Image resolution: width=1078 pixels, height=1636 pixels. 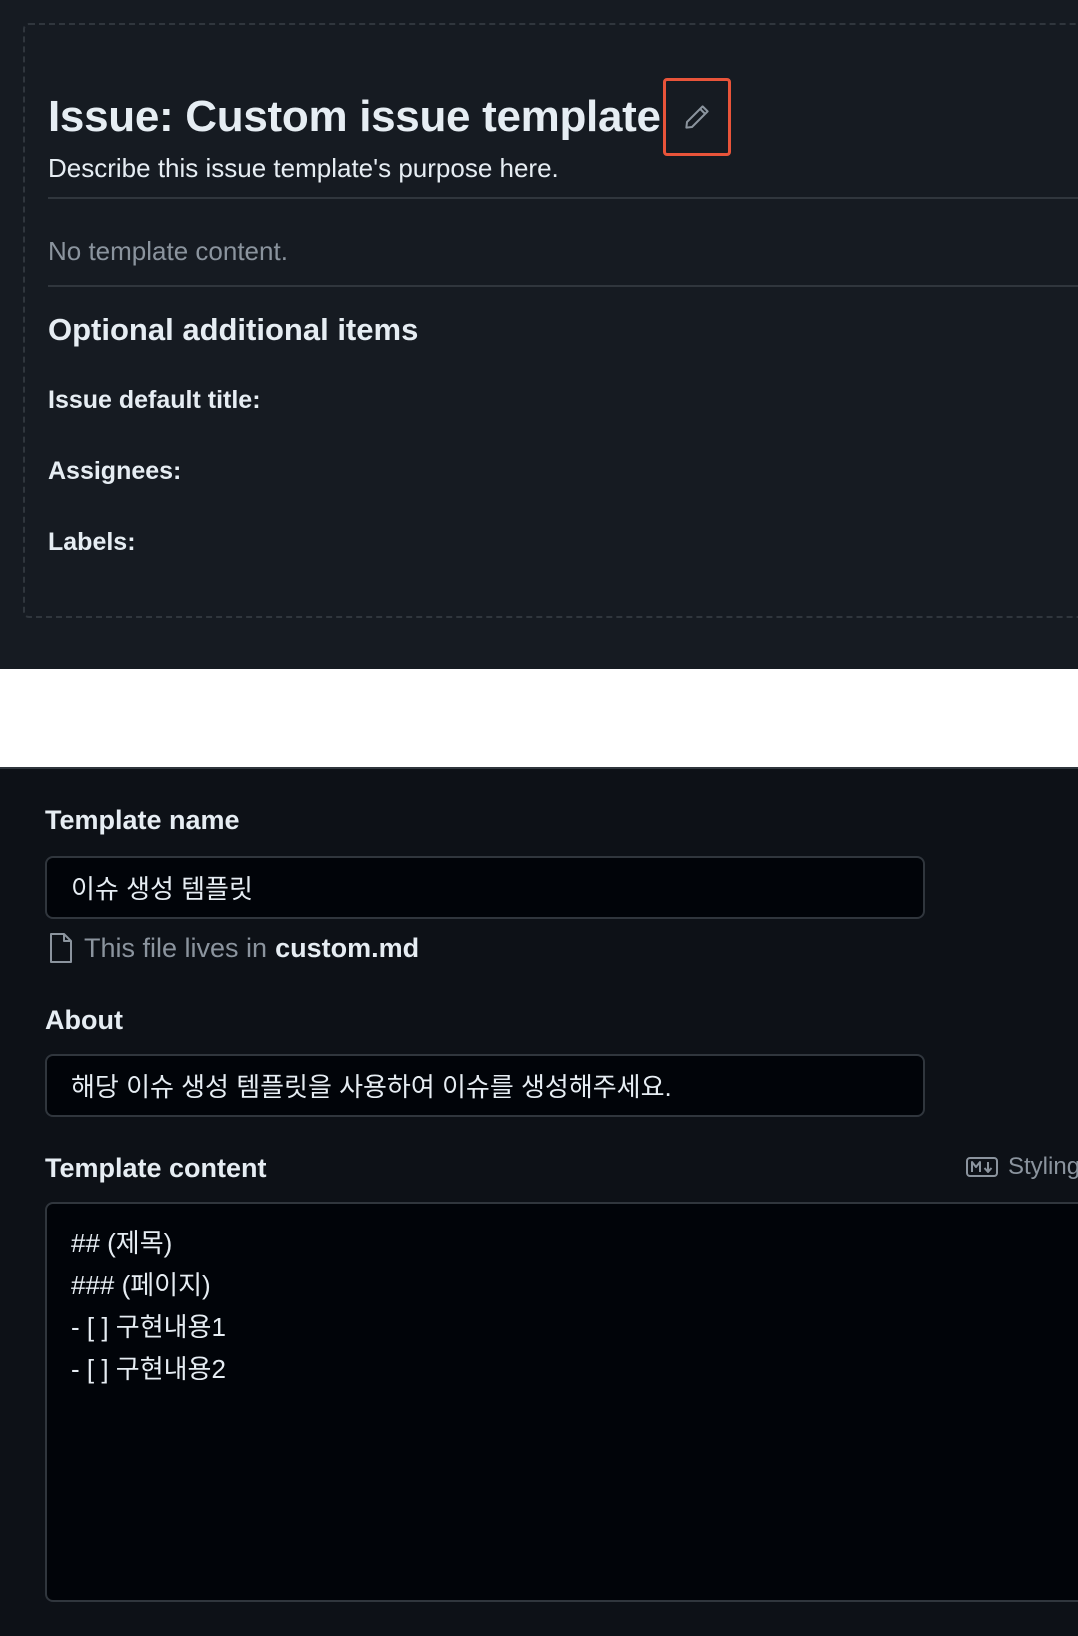 I want to click on preview-title: Issue: Custom issue template, so click(x=354, y=116).